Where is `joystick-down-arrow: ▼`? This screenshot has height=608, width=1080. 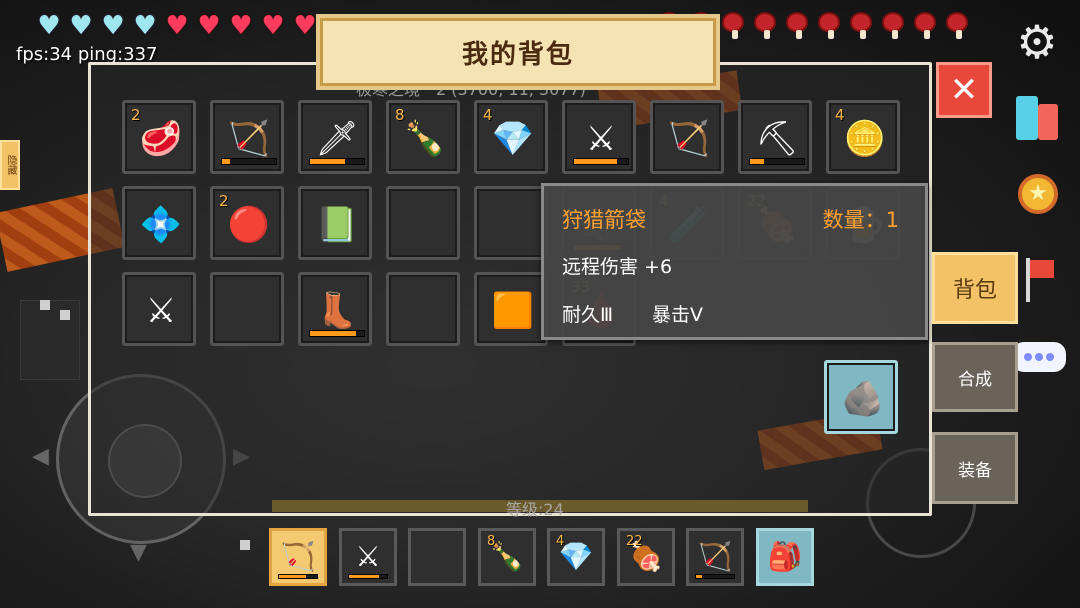
joystick-down-arrow: ▼ is located at coordinates (138, 552).